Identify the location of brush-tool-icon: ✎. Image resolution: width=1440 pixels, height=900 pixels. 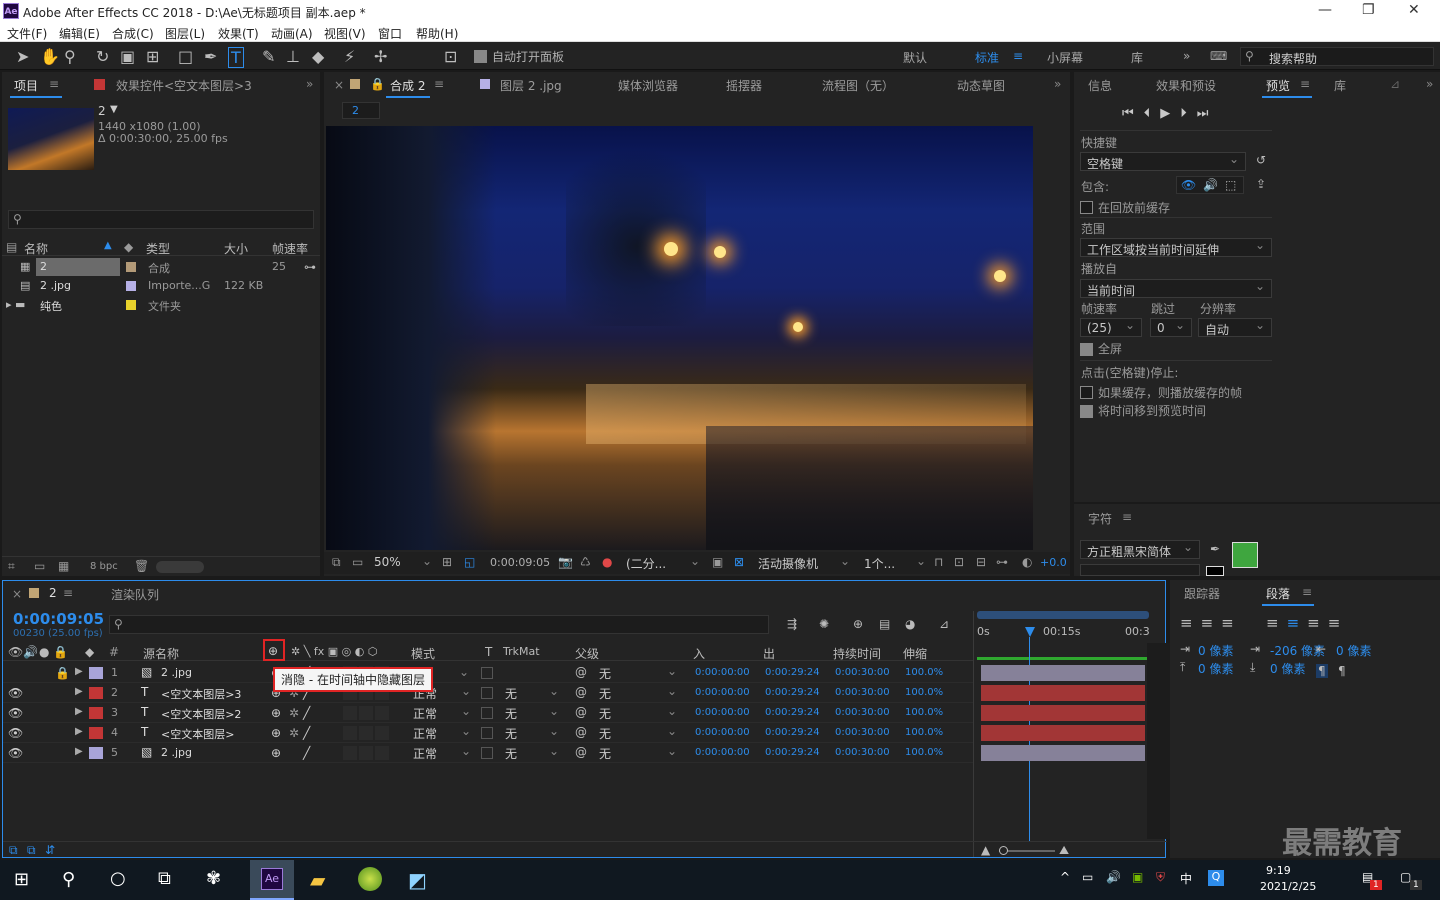
(268, 56).